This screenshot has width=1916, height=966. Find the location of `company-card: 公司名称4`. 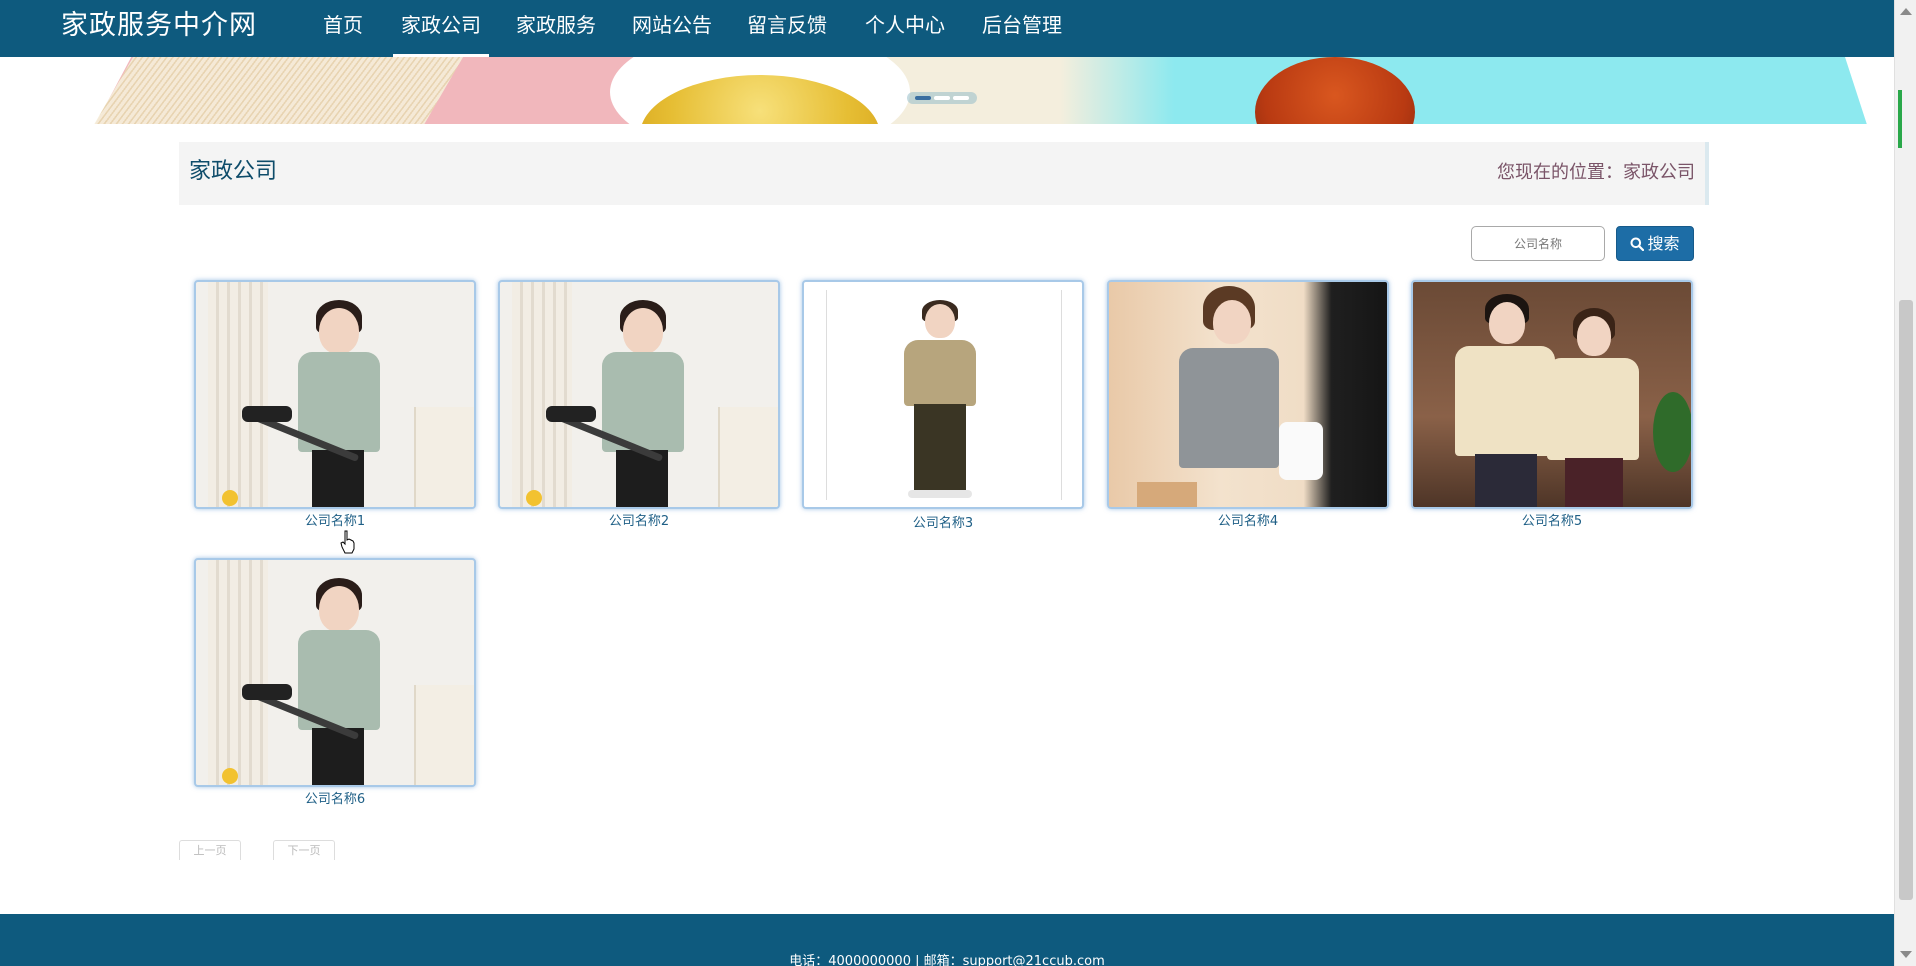

company-card: 公司名称4 is located at coordinates (1248, 405).